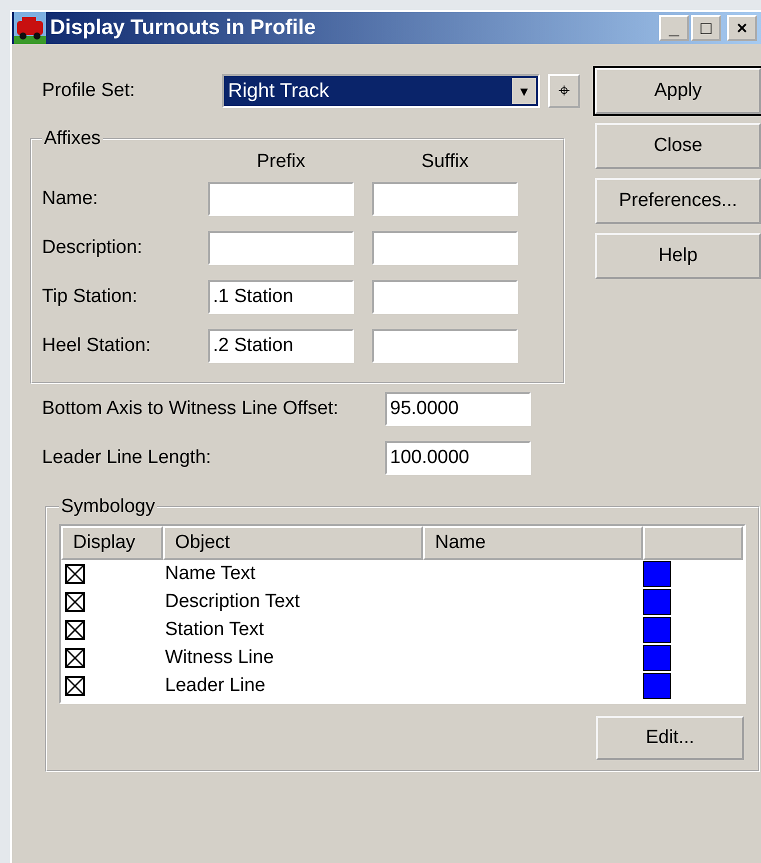 The image size is (761, 863). What do you see at coordinates (232, 602) in the screenshot?
I see `object-name: Description Text` at bounding box center [232, 602].